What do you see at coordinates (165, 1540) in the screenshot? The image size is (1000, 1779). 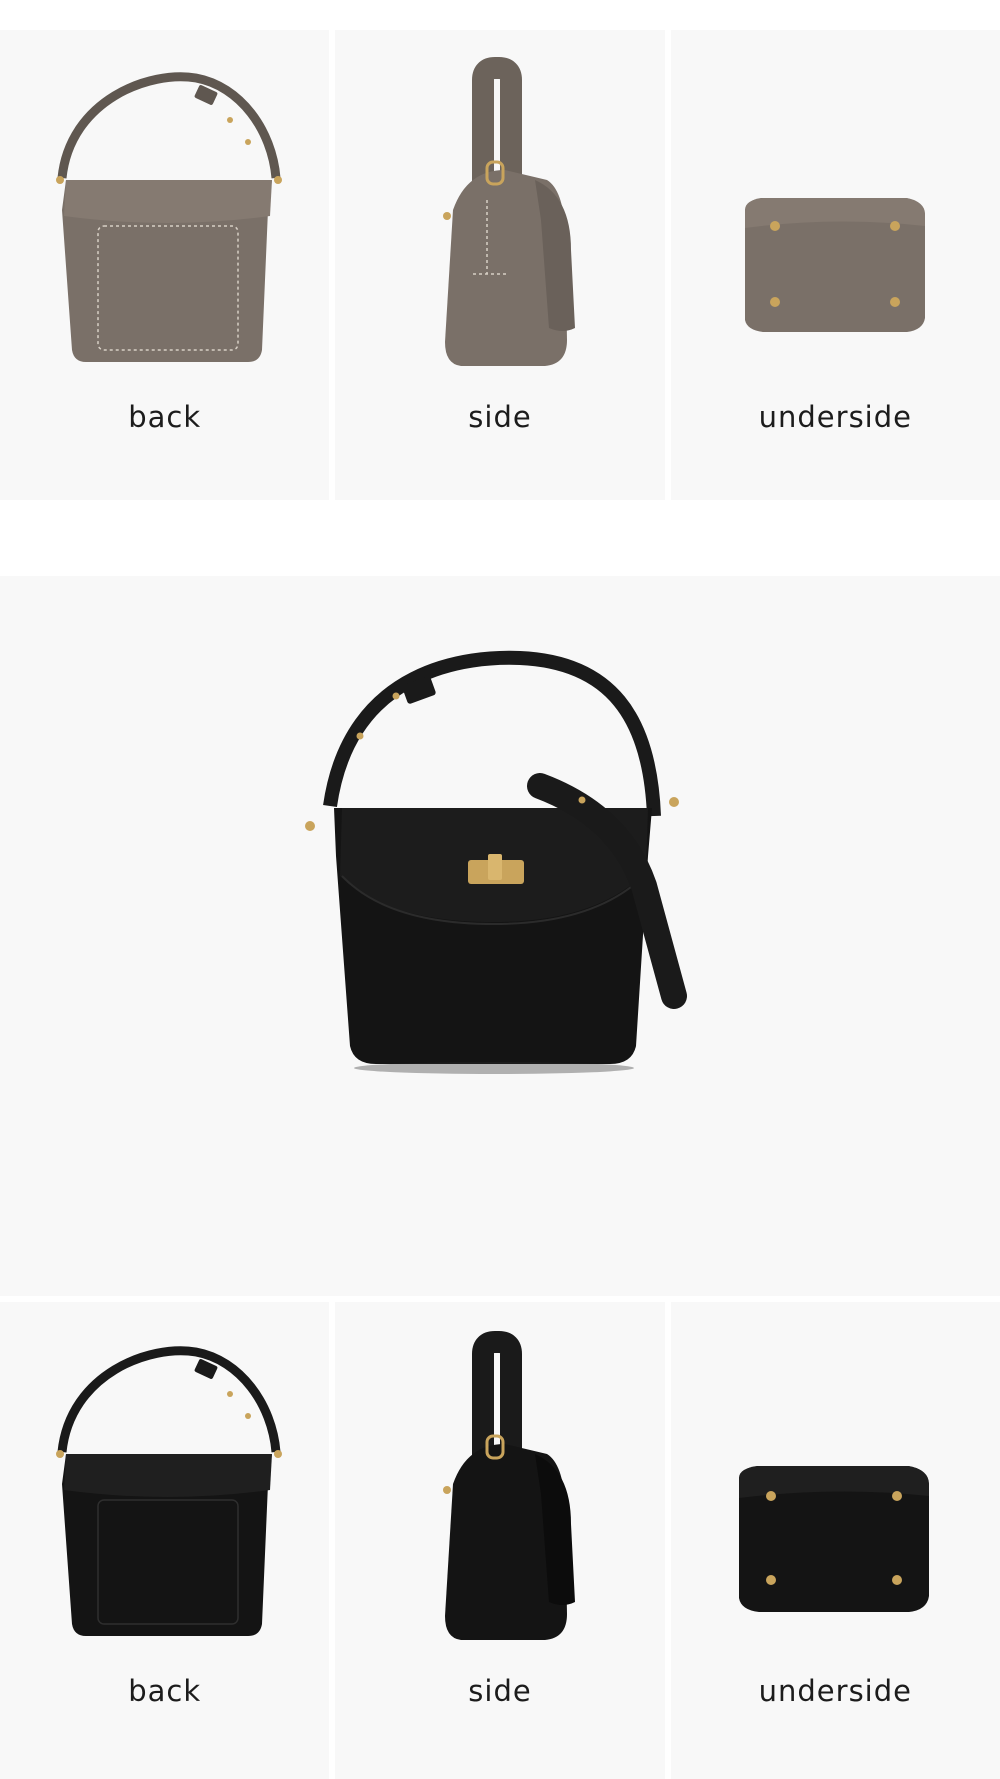 I see `view-tile-back-black: back` at bounding box center [165, 1540].